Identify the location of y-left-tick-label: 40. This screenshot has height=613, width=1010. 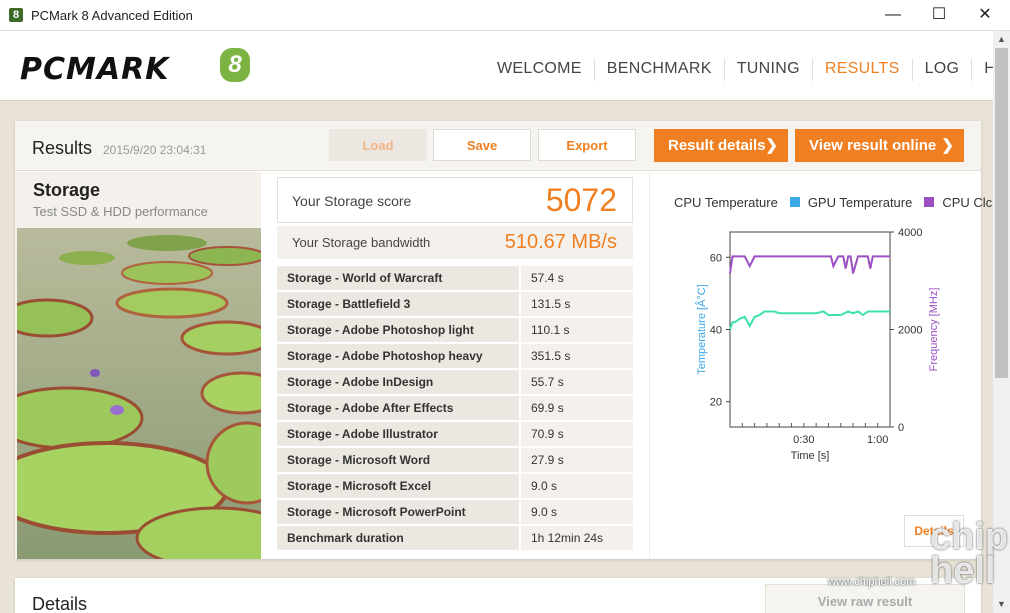
(716, 331).